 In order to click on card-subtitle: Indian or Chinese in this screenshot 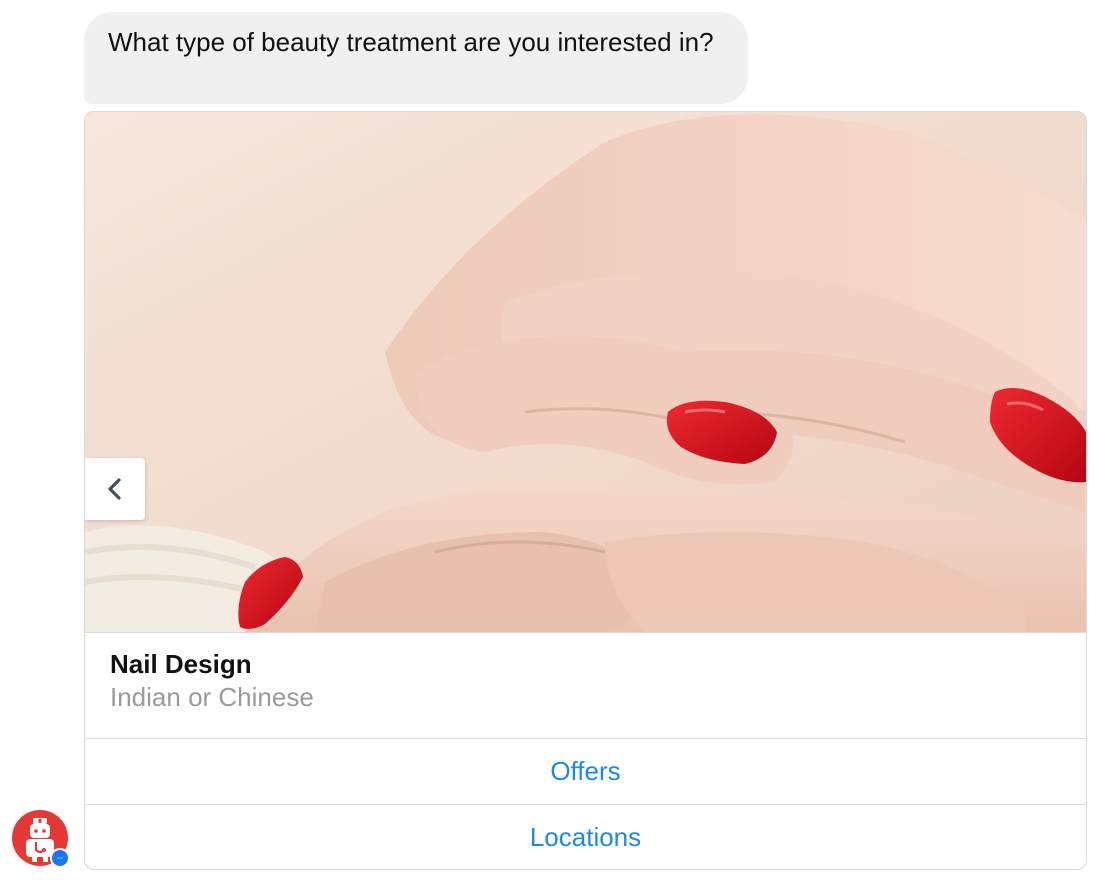, I will do `click(212, 697)`.